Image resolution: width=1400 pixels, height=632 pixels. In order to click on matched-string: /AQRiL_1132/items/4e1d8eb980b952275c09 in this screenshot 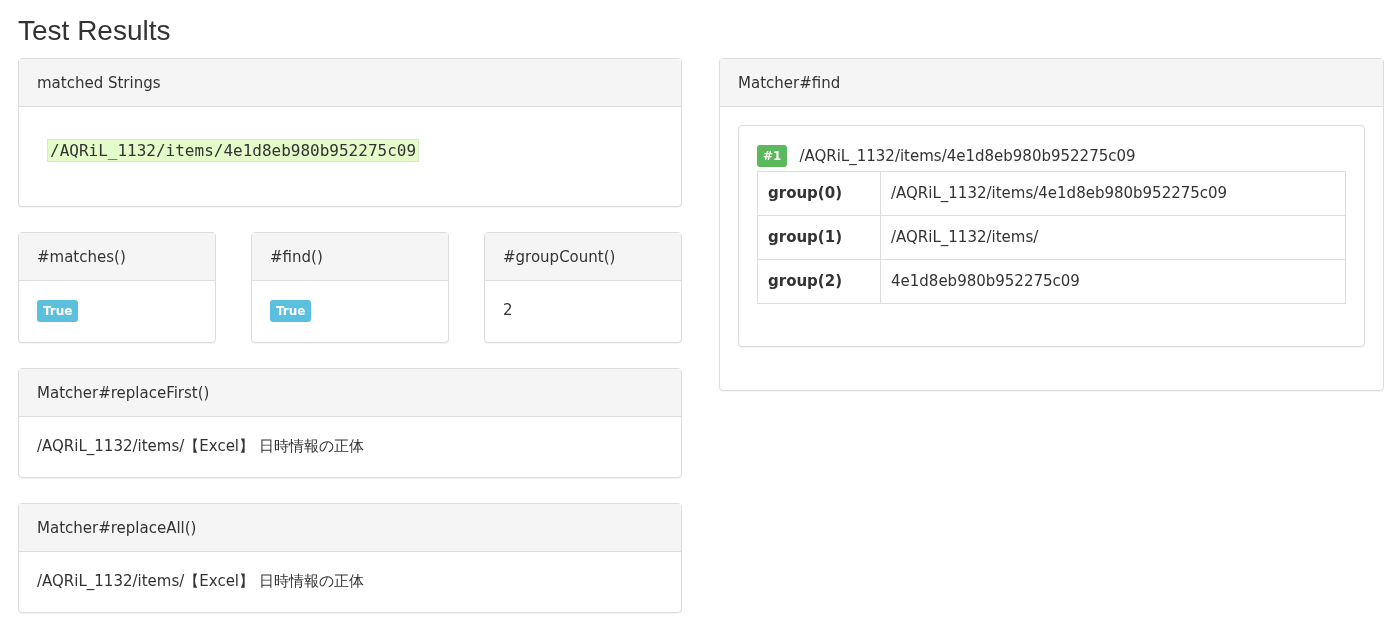, I will do `click(233, 150)`.